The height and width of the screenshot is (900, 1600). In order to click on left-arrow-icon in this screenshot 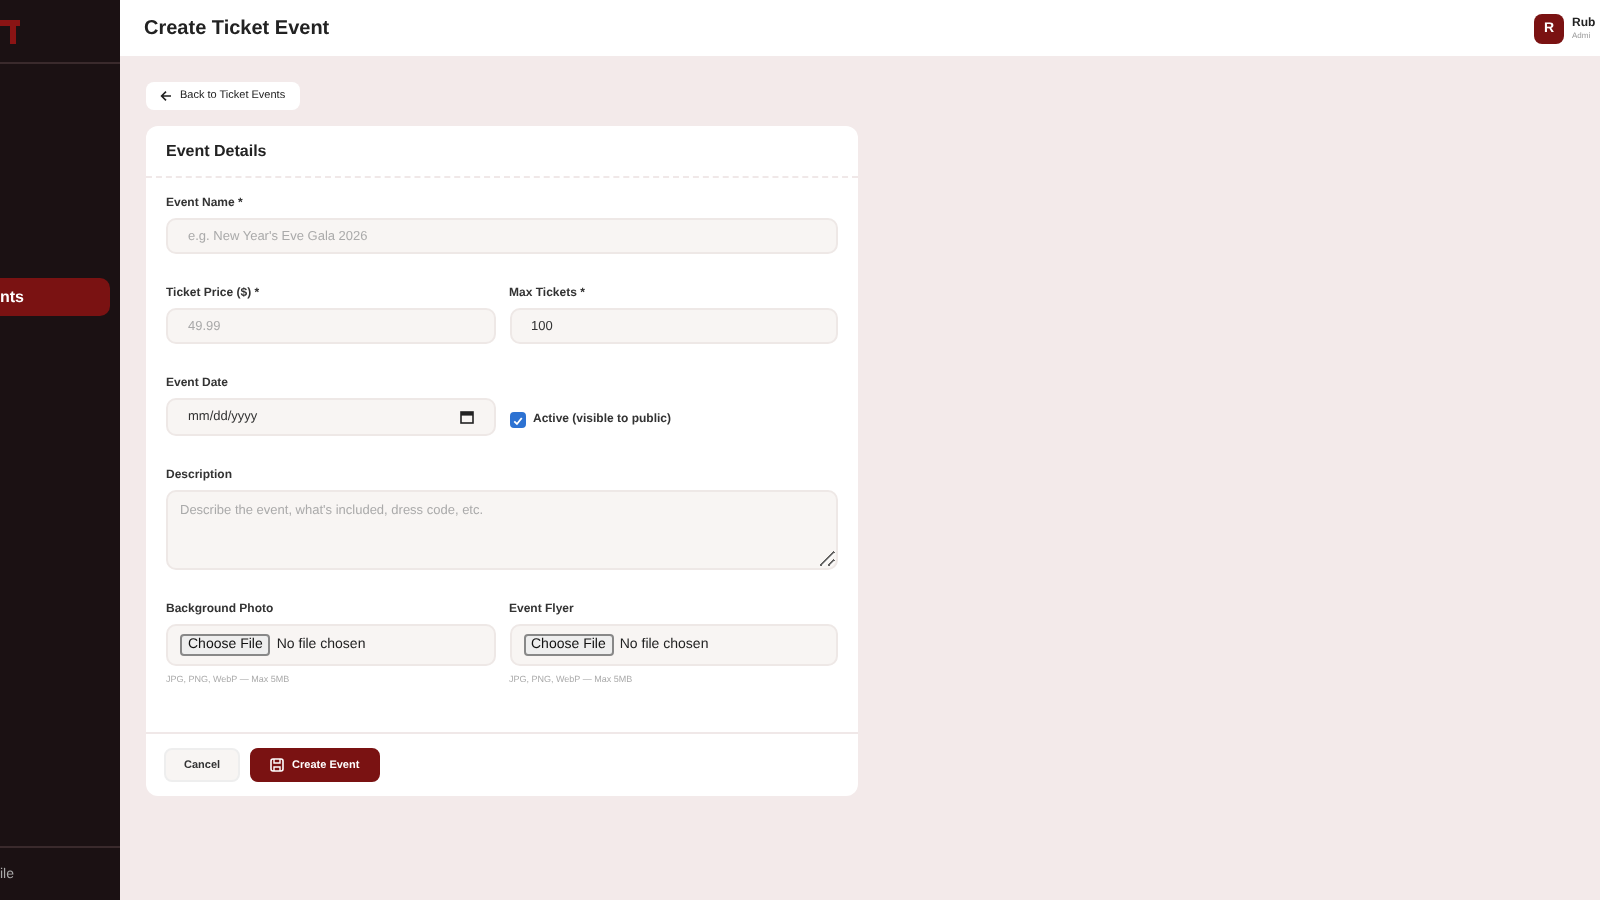, I will do `click(166, 96)`.